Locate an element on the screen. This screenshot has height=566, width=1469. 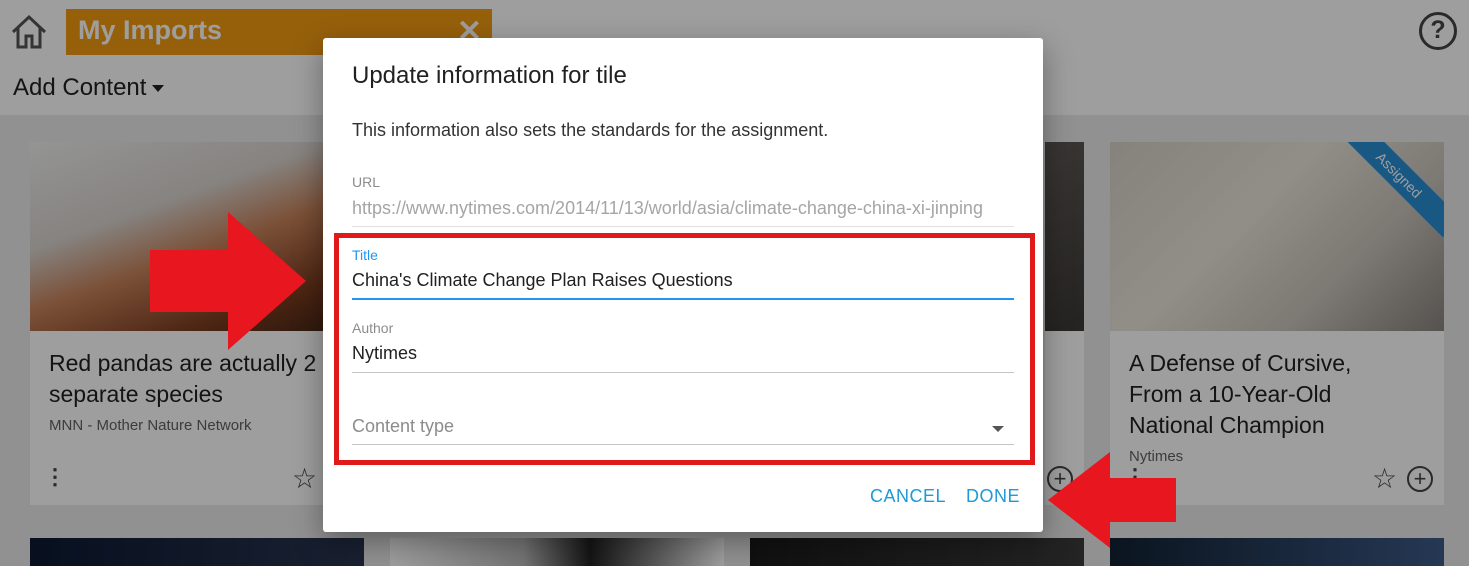
annotation-arrow-left-icon is located at coordinates (1112, 500).